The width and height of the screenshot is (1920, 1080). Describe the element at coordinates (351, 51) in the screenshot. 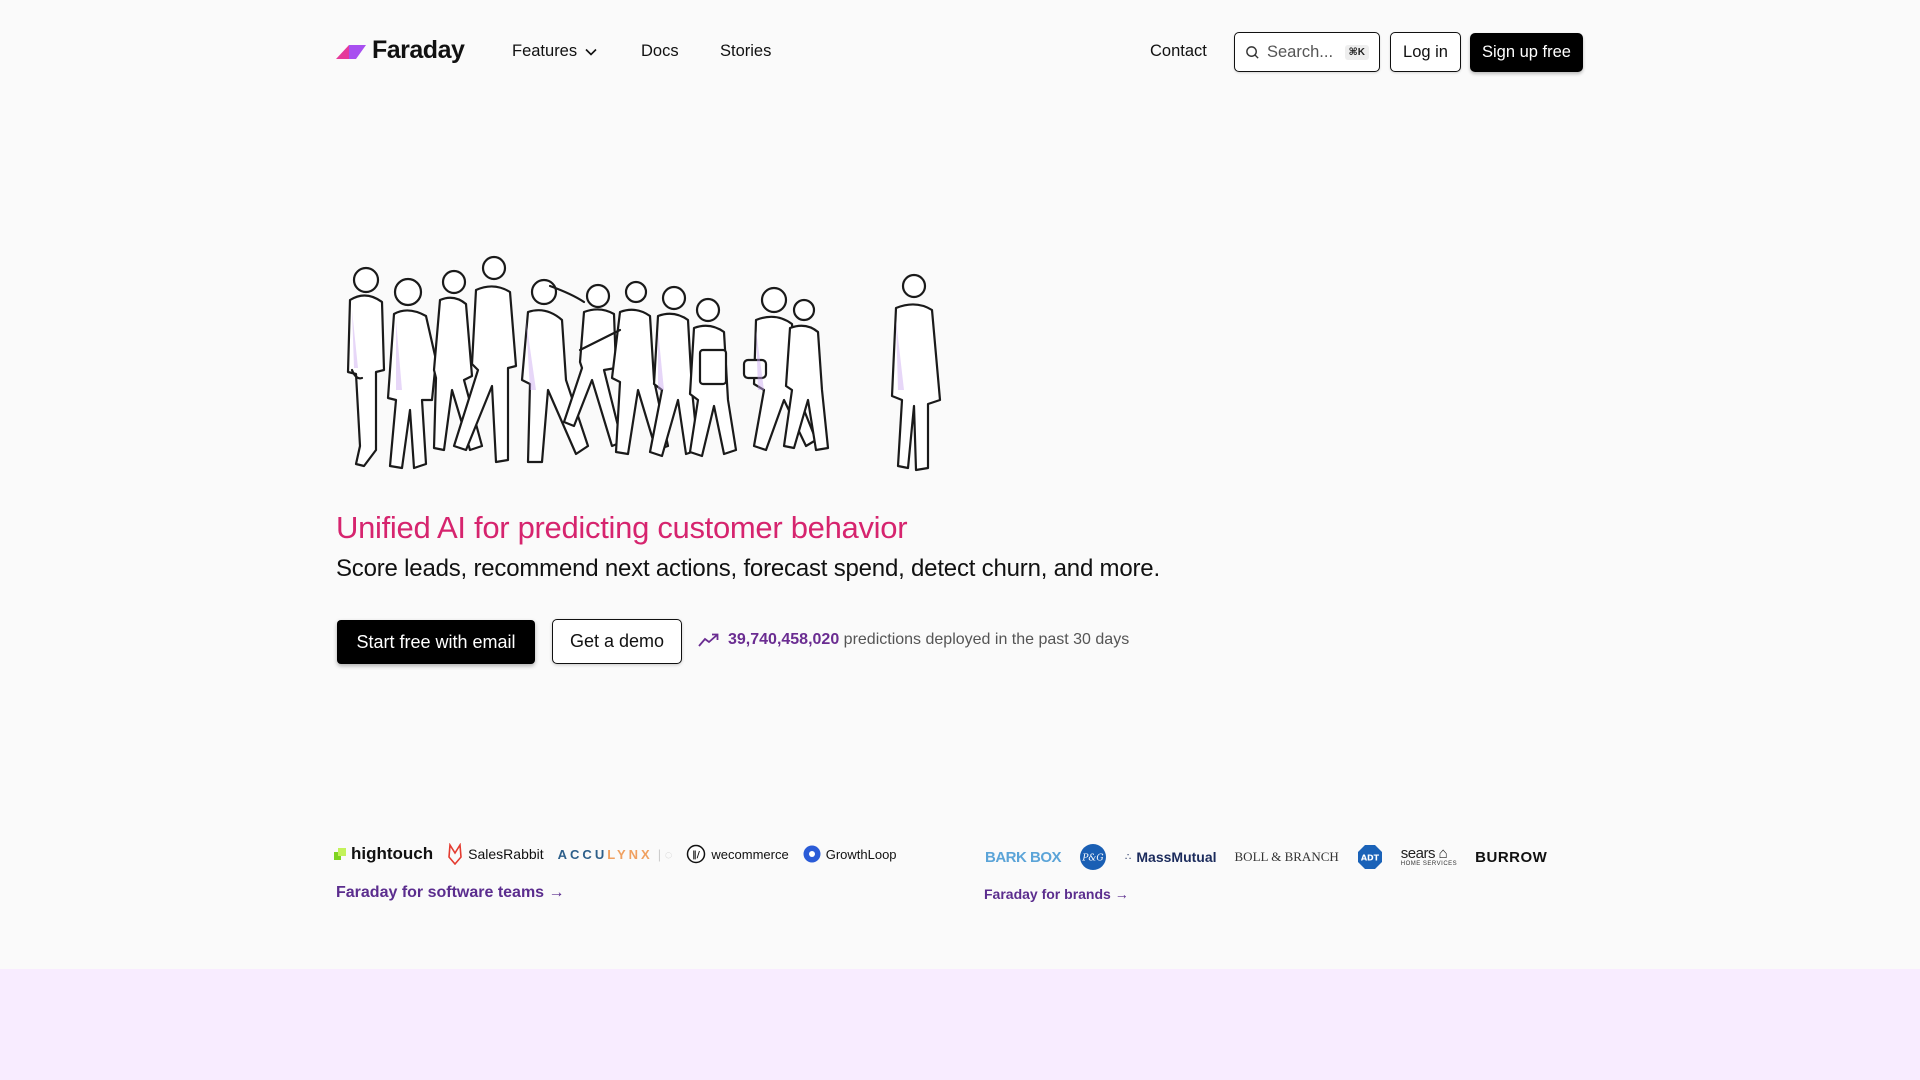

I see `faraday-logo-icon` at that location.